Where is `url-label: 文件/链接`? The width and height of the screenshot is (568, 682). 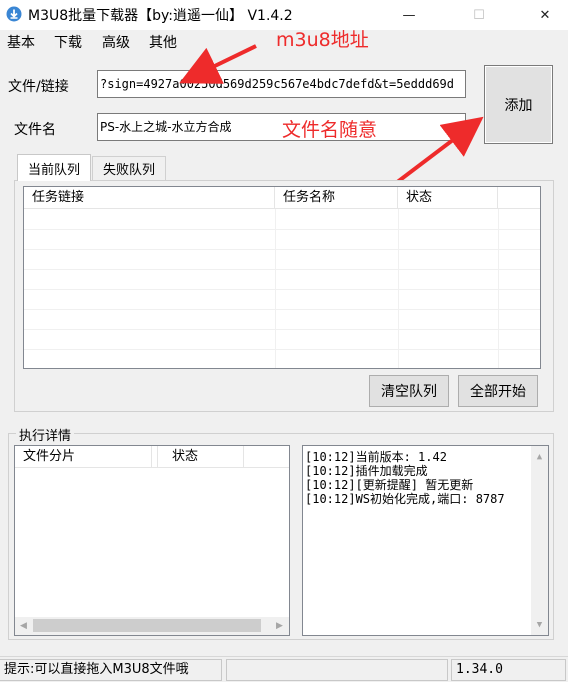 url-label: 文件/链接 is located at coordinates (38, 87).